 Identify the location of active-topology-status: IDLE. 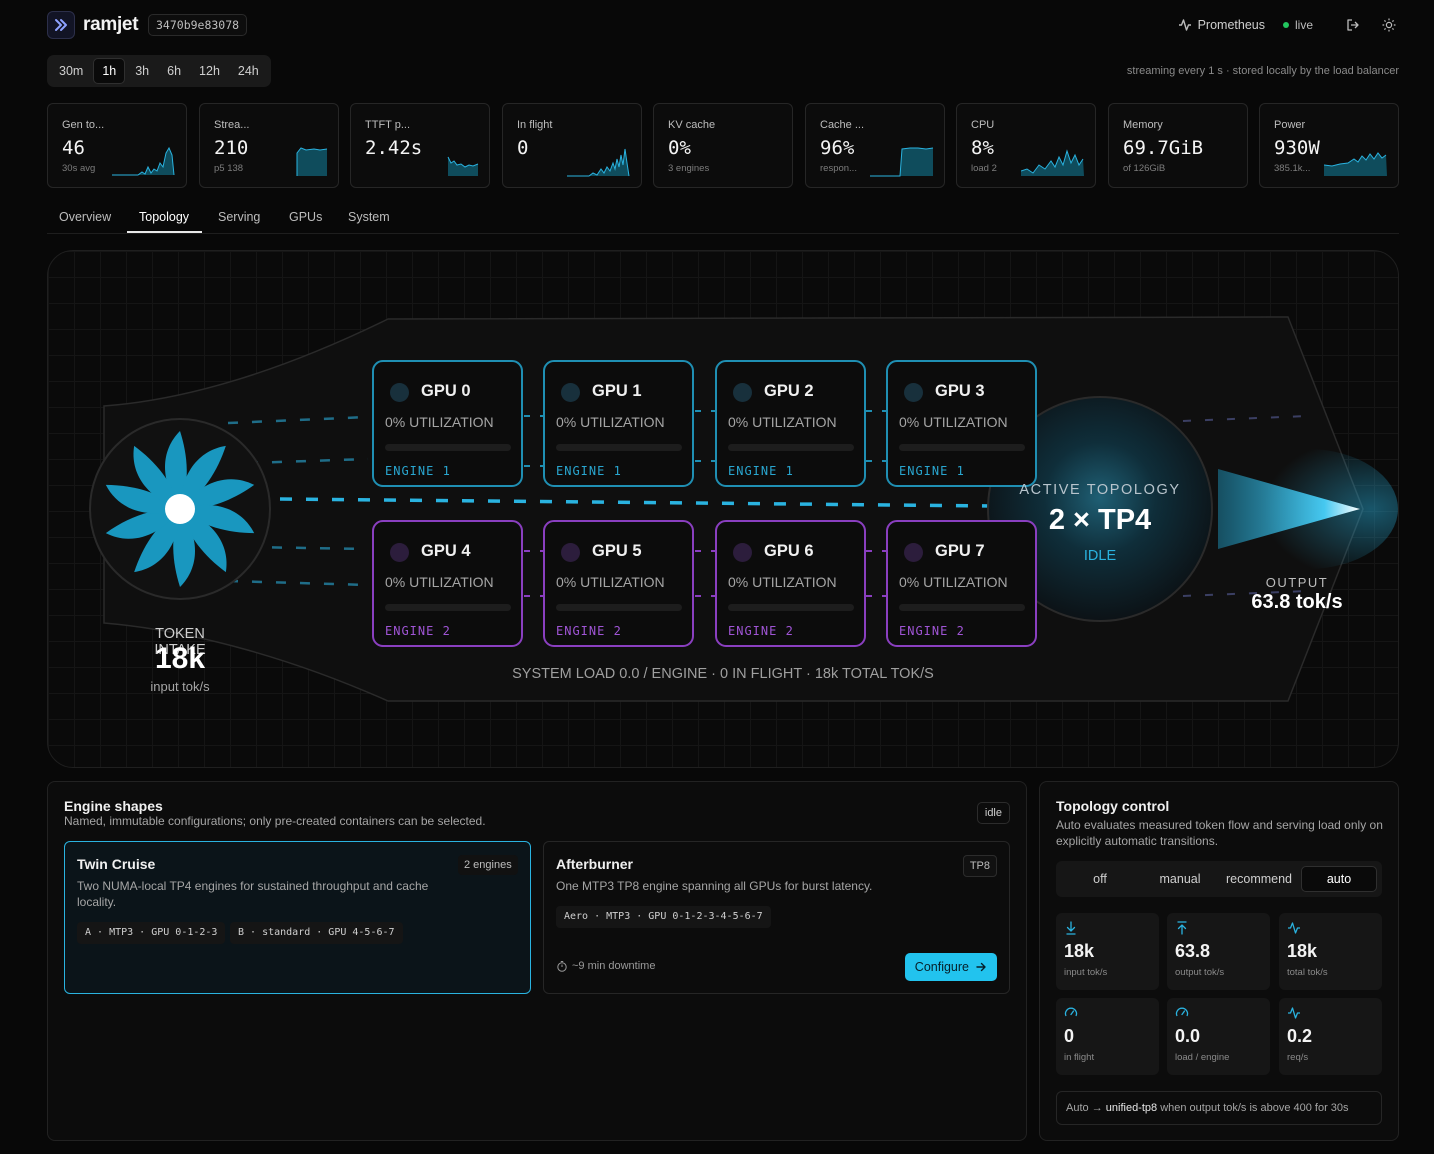
(1100, 556).